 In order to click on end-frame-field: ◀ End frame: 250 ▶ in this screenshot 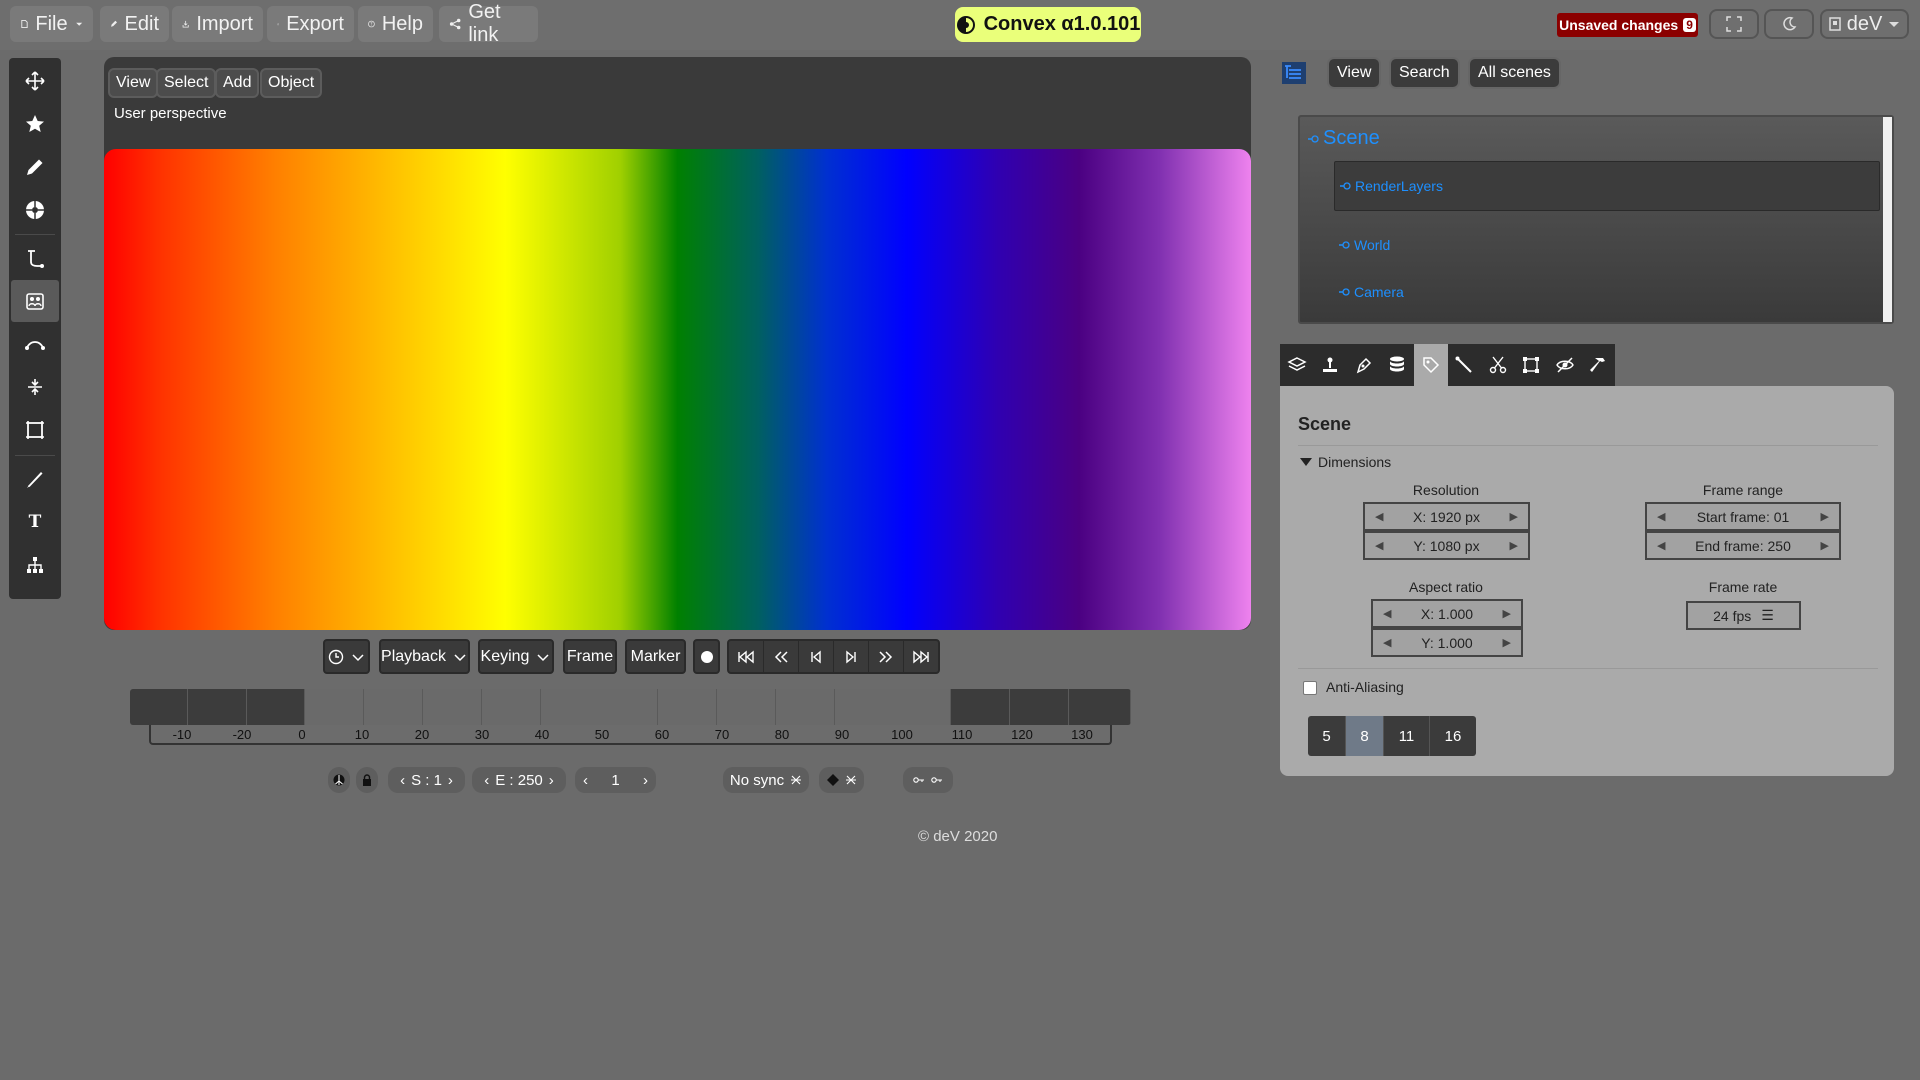, I will do `click(1743, 545)`.